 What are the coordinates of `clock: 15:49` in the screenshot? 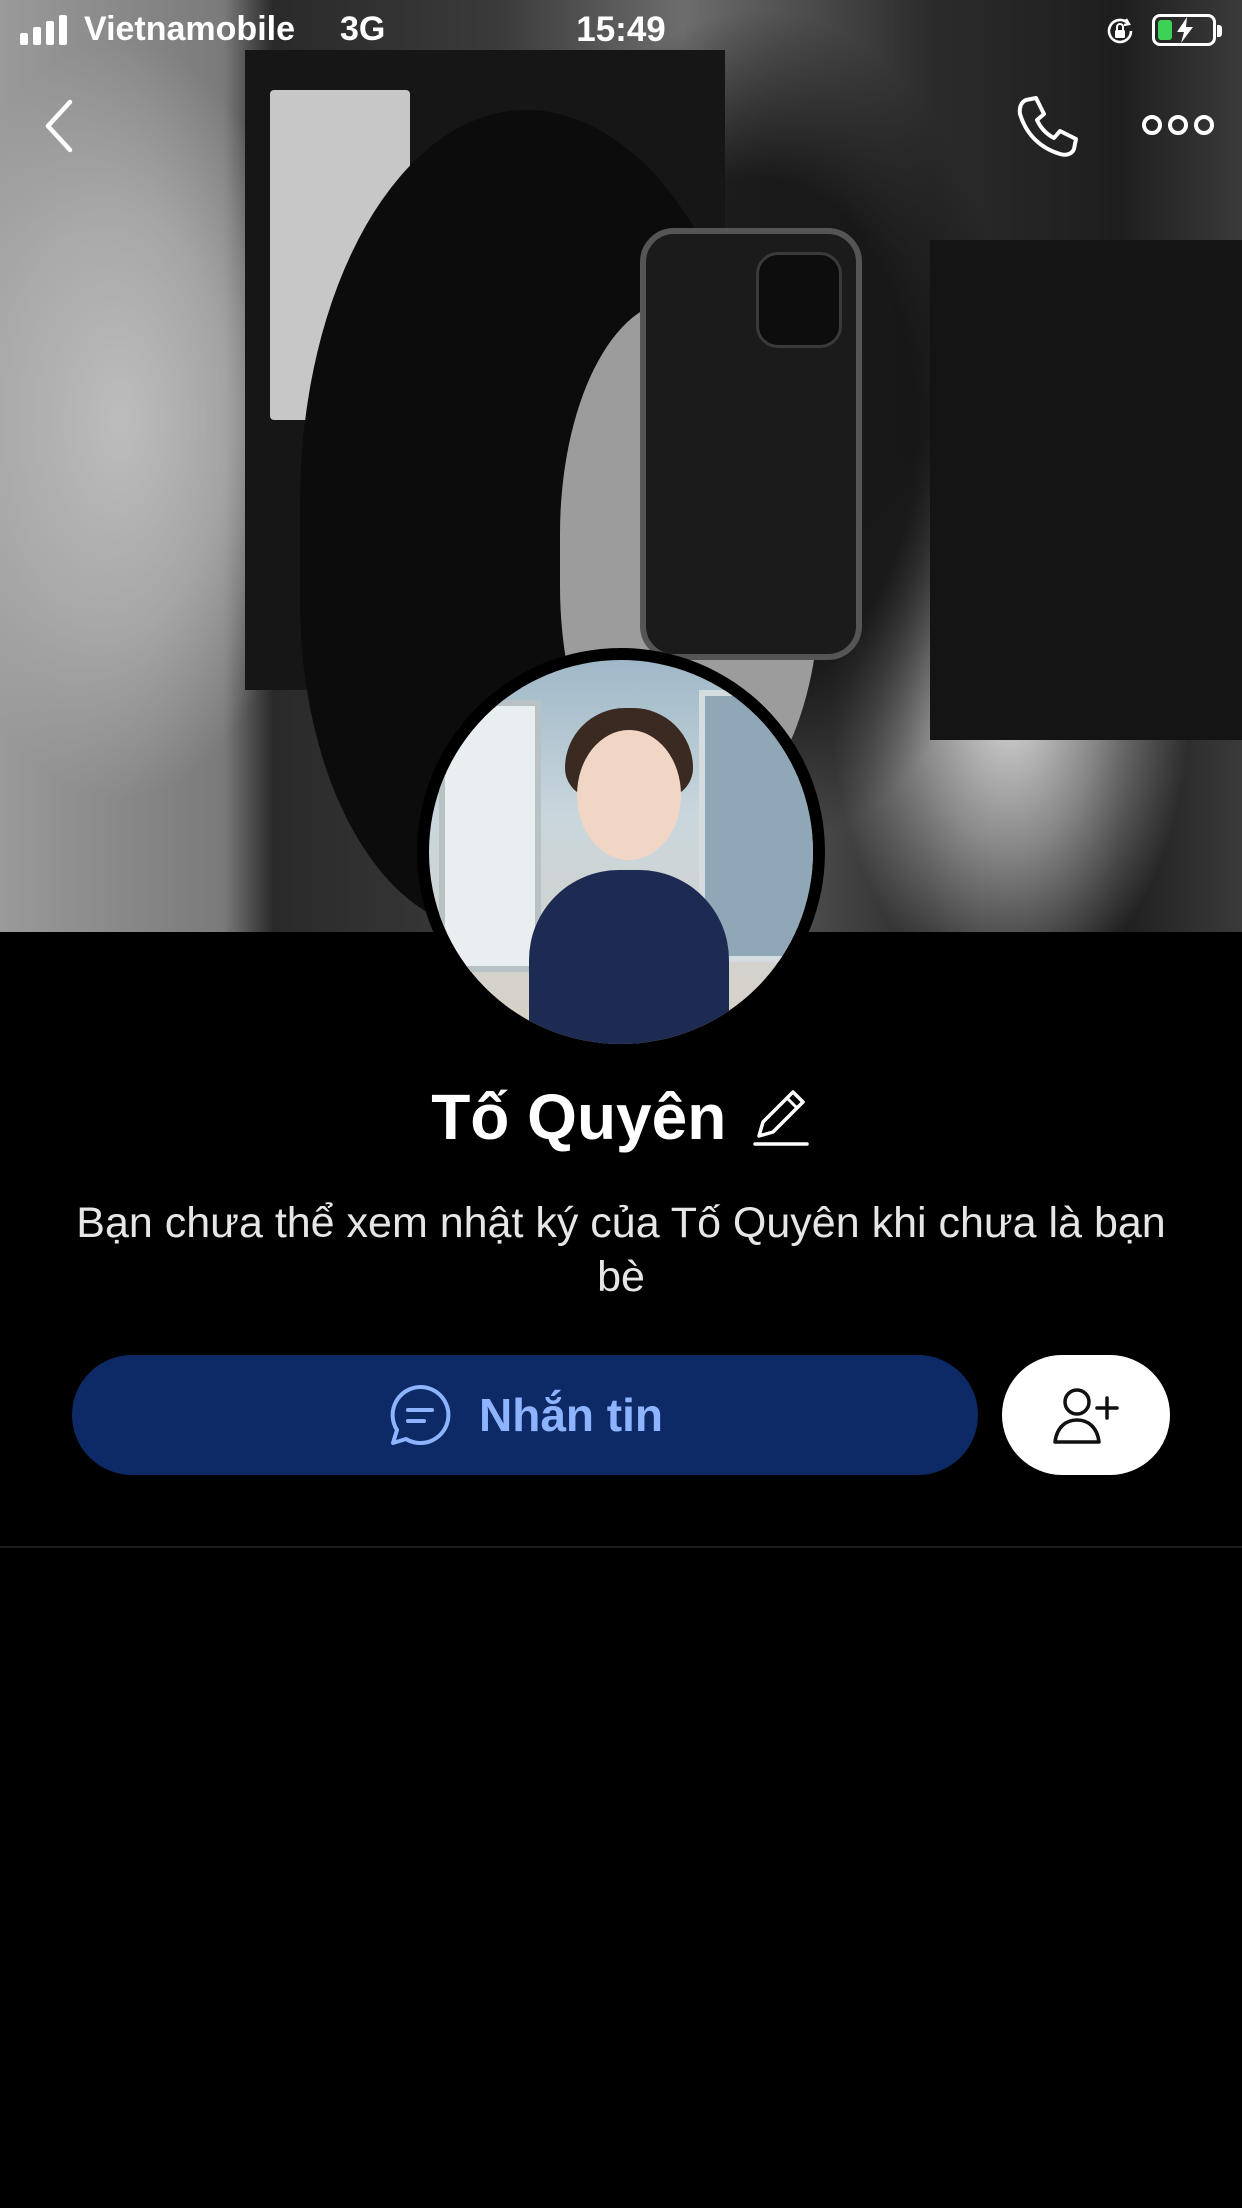 It's located at (621, 29).